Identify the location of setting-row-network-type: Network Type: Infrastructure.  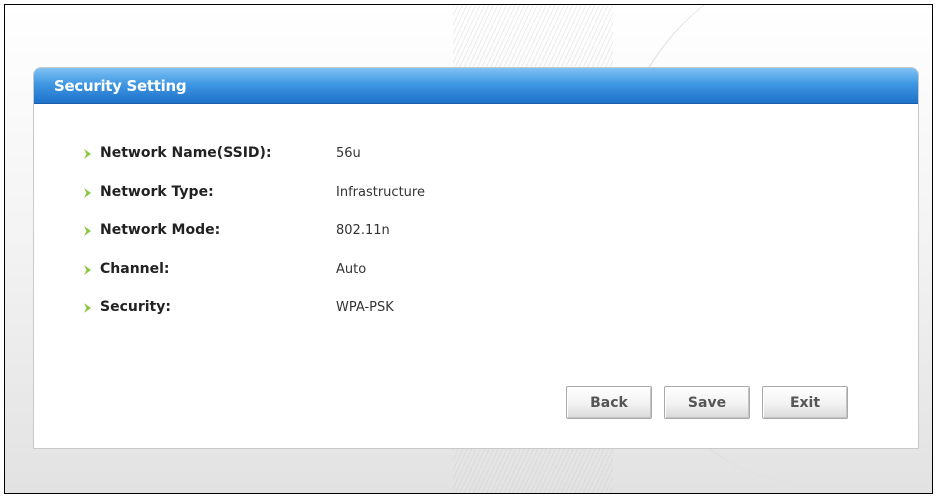
(282, 203).